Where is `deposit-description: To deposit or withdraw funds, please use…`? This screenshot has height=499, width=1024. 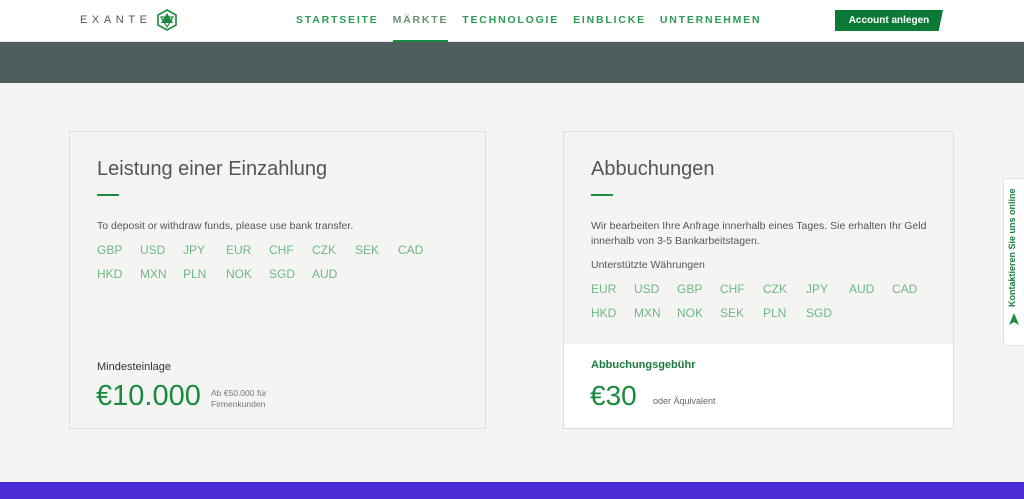
deposit-description: To deposit or withdraw funds, please use… is located at coordinates (225, 226).